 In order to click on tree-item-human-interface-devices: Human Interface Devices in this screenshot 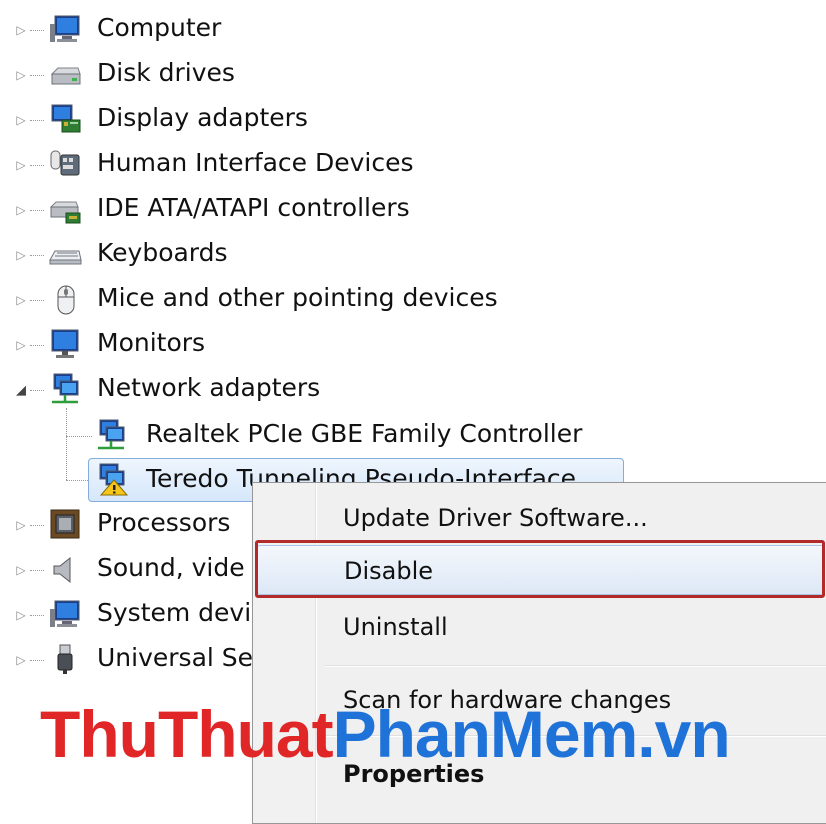, I will do `click(255, 163)`.